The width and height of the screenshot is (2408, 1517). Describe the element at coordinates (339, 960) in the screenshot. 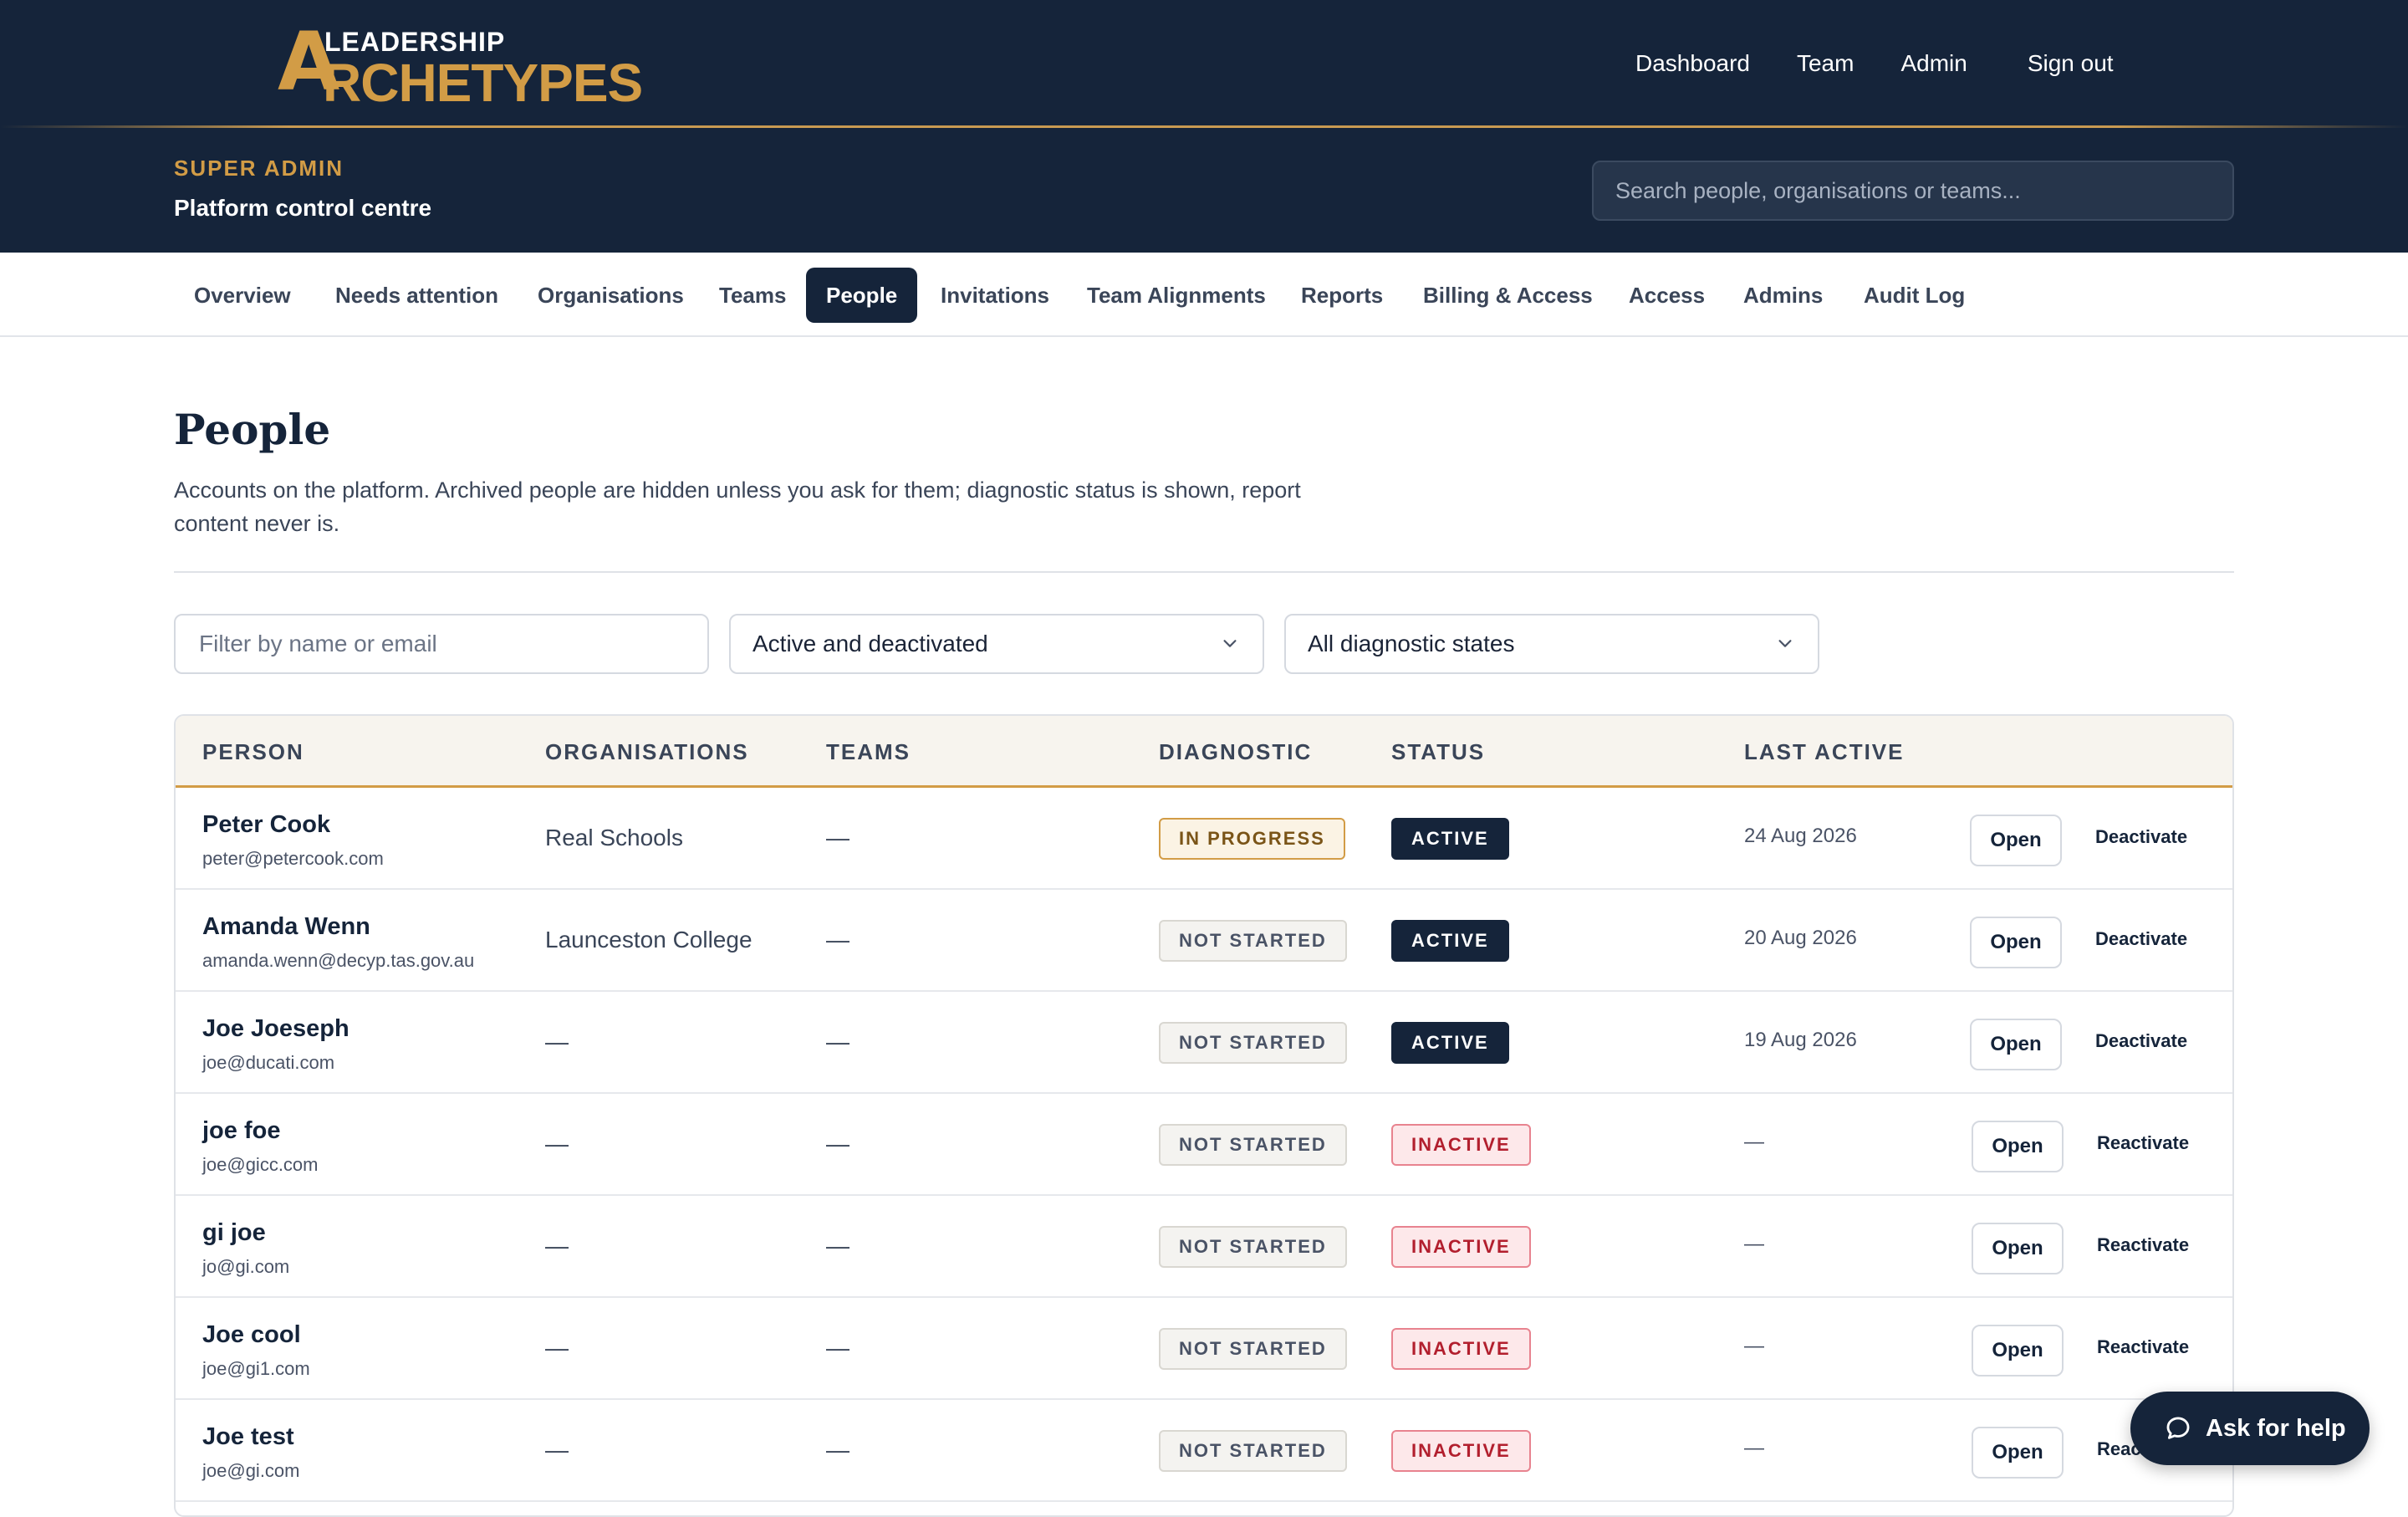

I see `person-email: amanda.wenn@decyp.tas.gov.au` at that location.